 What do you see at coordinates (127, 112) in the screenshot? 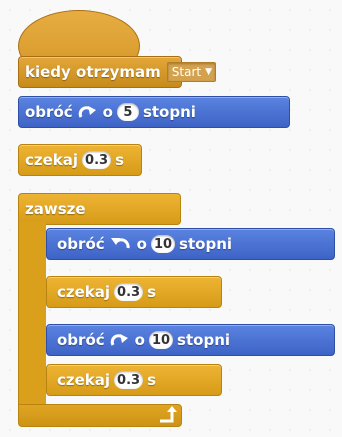
I see `turn-degrees-input: 5` at bounding box center [127, 112].